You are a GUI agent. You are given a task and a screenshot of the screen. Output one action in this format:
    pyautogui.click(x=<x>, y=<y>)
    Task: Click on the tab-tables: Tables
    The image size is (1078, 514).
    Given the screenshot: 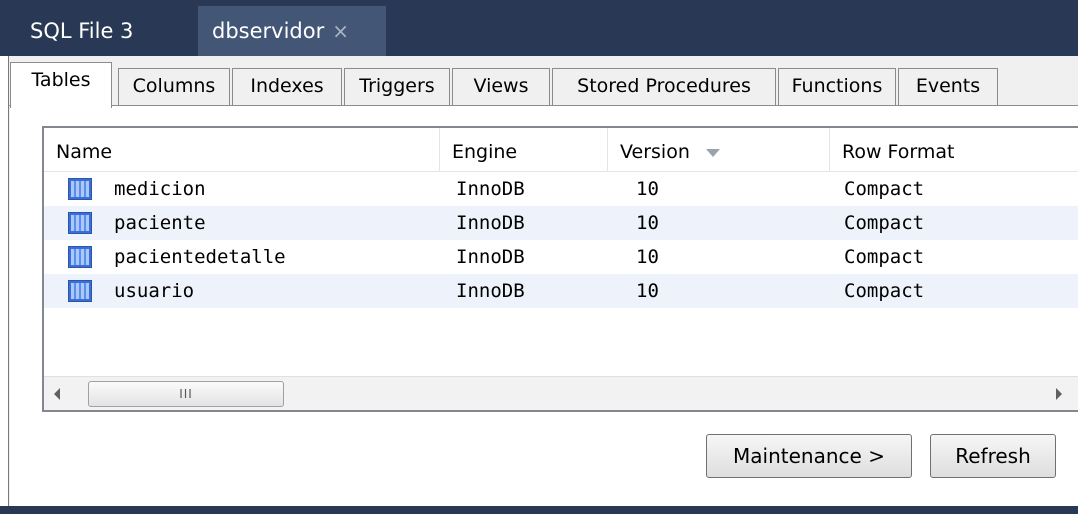 What is the action you would take?
    pyautogui.click(x=61, y=85)
    